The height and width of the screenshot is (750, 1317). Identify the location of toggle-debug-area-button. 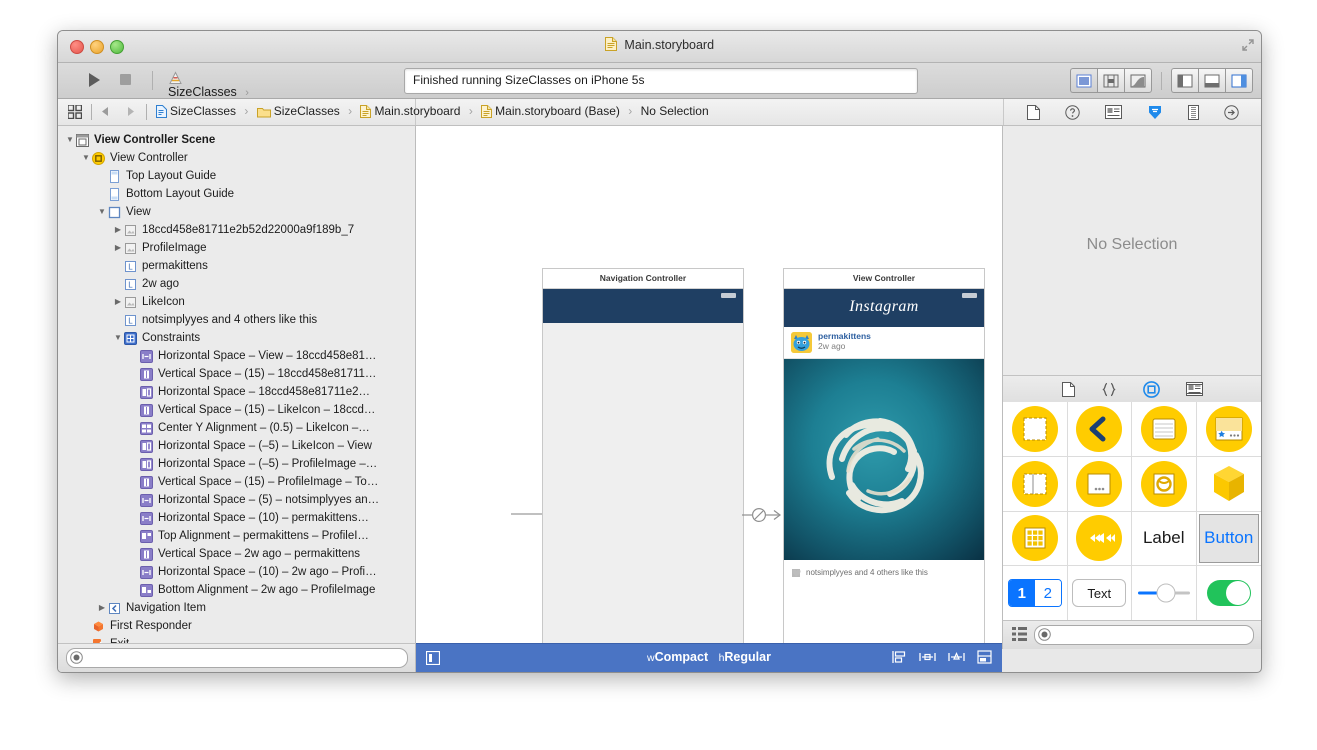
(1211, 80).